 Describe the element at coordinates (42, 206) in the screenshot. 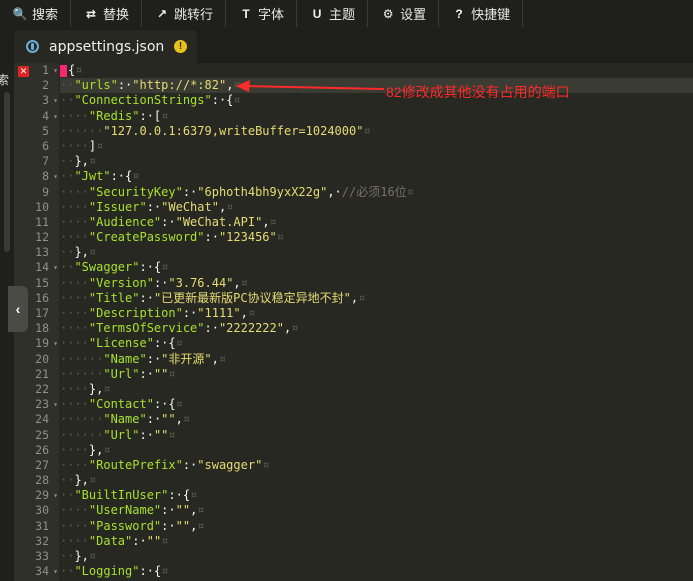

I see `line-number-value: 10` at that location.